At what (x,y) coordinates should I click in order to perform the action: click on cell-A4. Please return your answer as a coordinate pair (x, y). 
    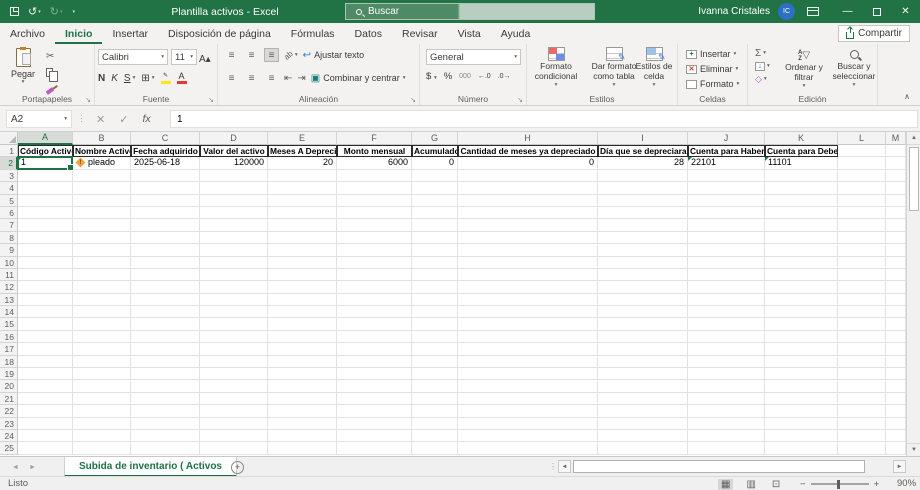
    Looking at the image, I should click on (45, 188).